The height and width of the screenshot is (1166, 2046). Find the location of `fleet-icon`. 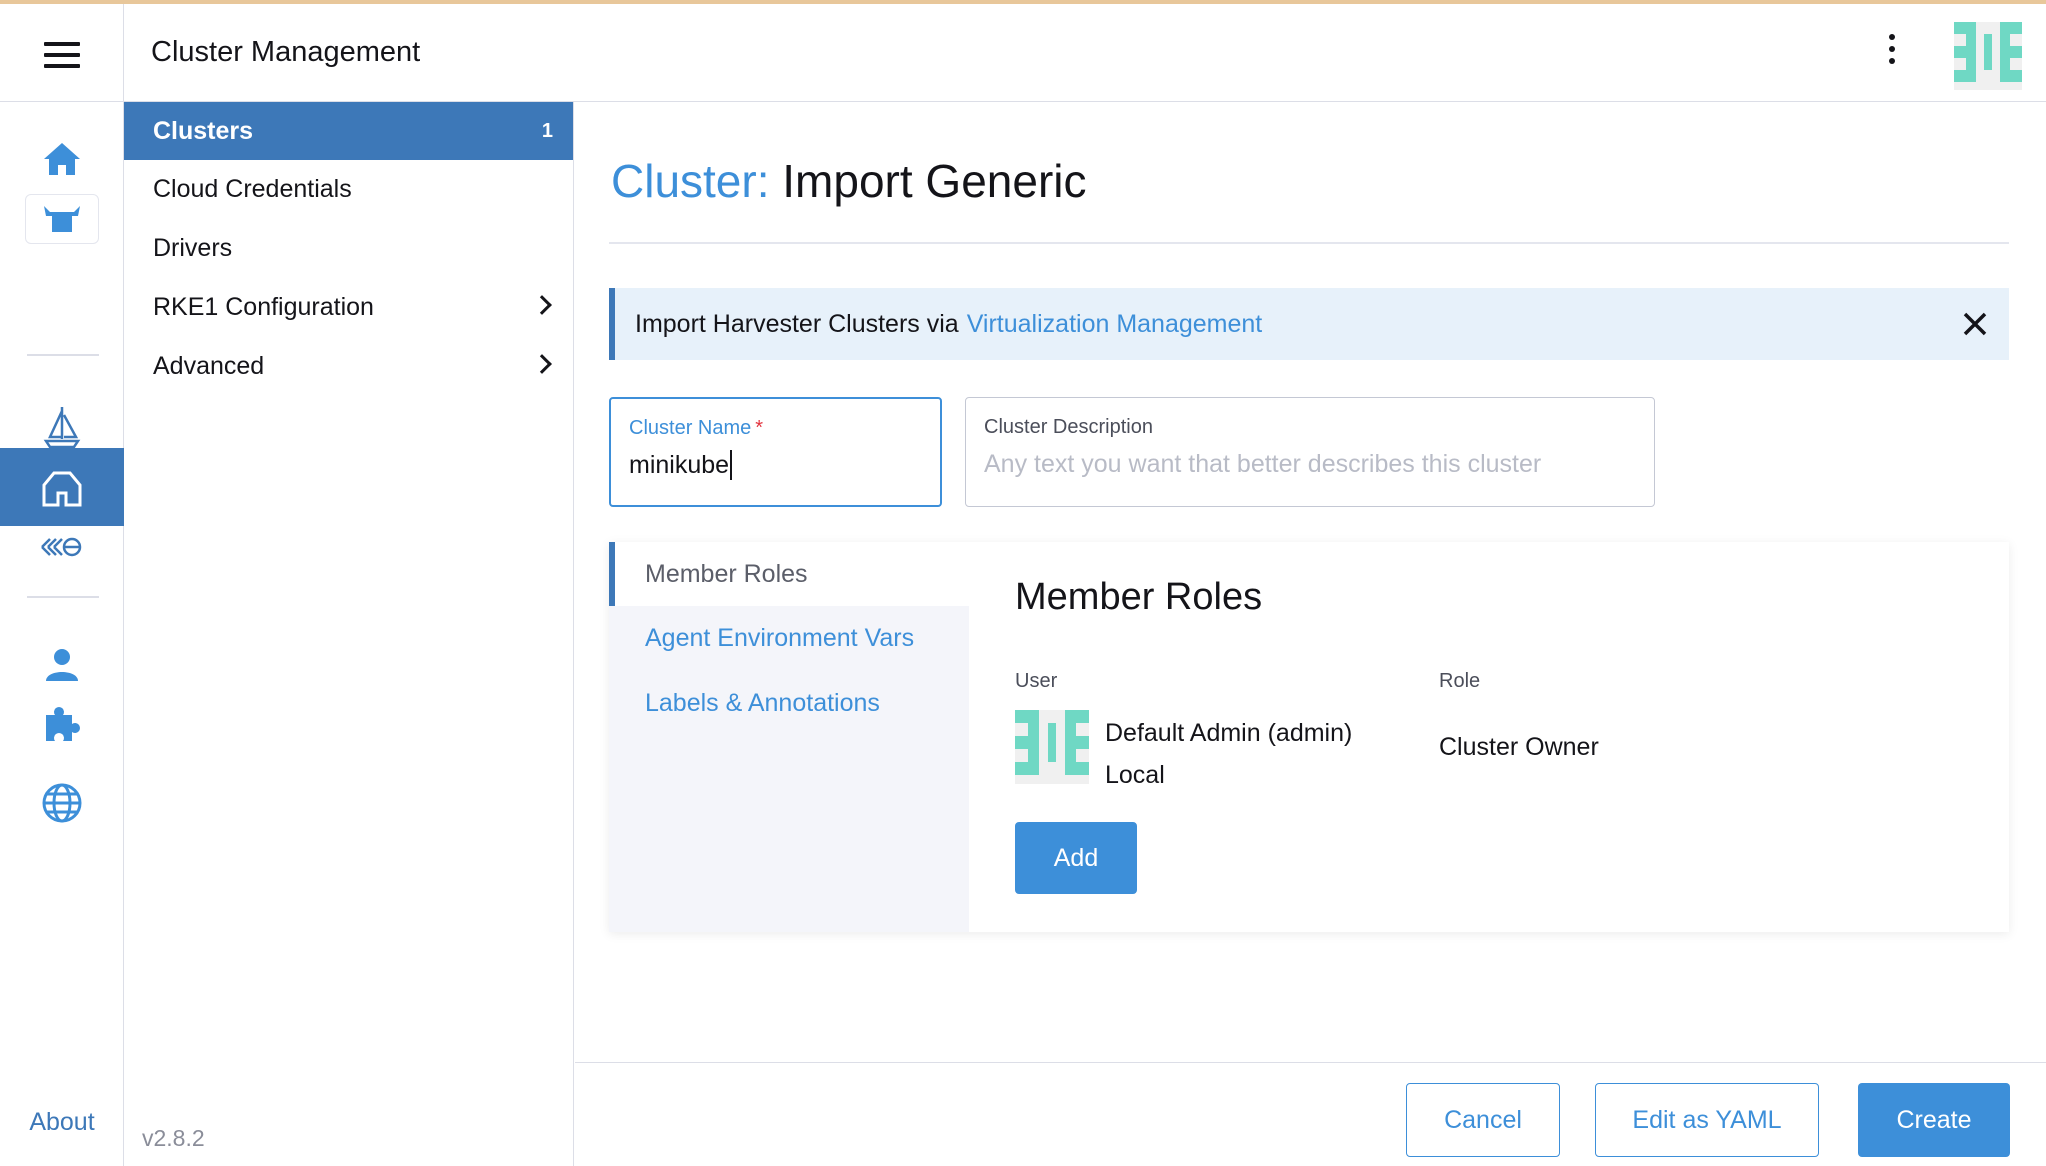

fleet-icon is located at coordinates (62, 547).